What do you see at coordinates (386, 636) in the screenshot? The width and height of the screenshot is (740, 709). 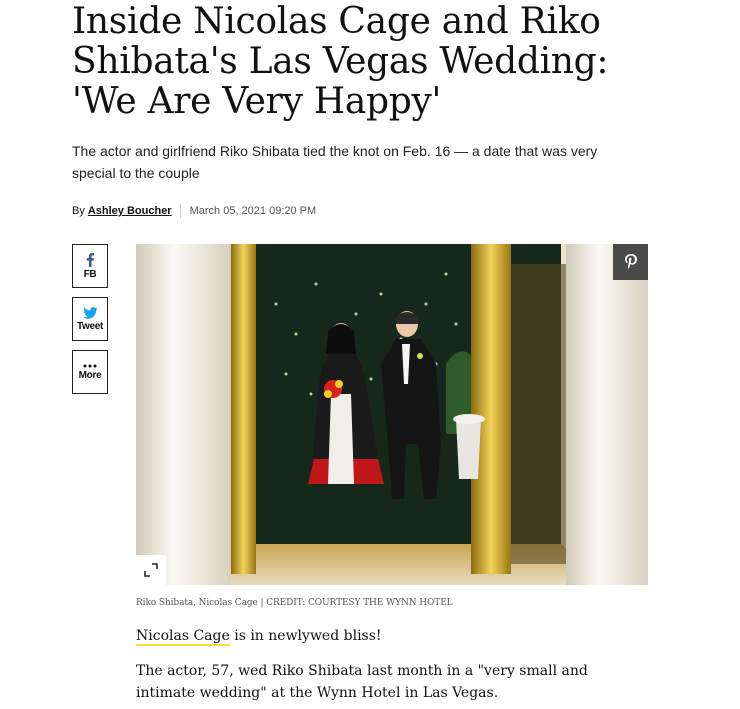 I see `body-paragraph-1: Nicolas Cage is in newlywed bliss!` at bounding box center [386, 636].